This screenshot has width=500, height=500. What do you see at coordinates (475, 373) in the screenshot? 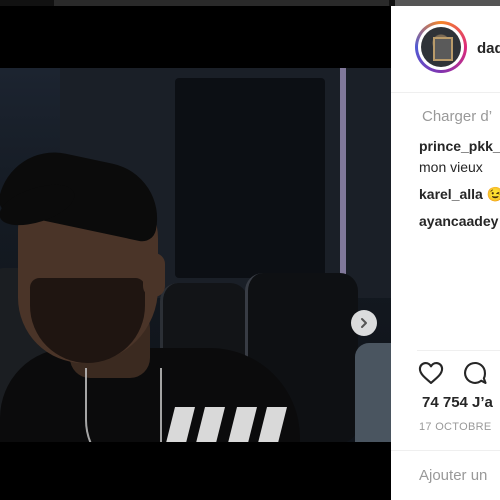
I see `comment-bubble-icon` at bounding box center [475, 373].